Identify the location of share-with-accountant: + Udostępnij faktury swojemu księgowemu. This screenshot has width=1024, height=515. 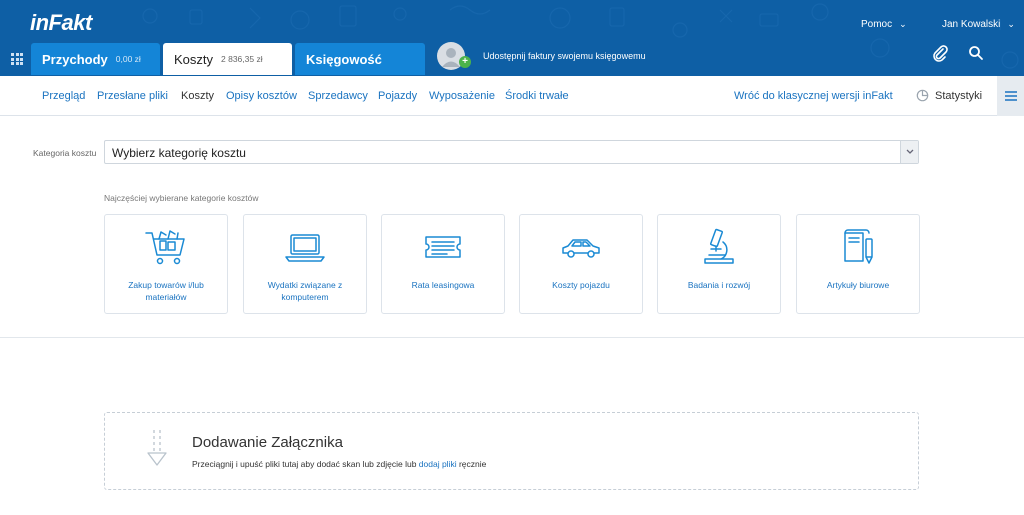
(541, 56).